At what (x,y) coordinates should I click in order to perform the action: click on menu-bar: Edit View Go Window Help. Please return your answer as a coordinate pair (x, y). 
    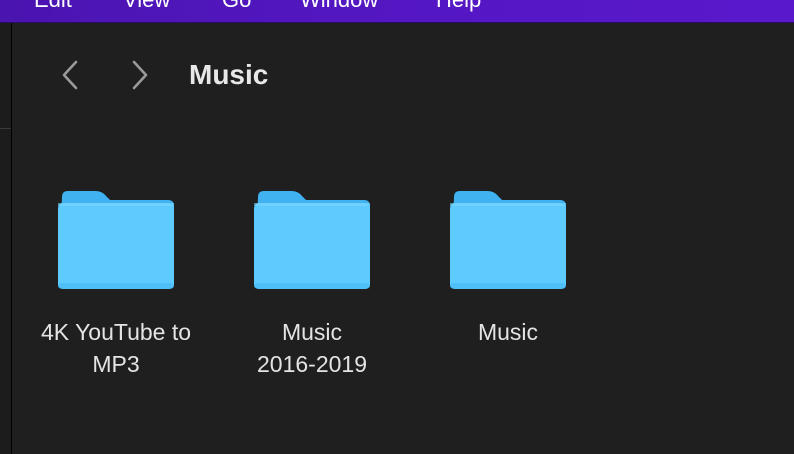
    Looking at the image, I should click on (397, 11).